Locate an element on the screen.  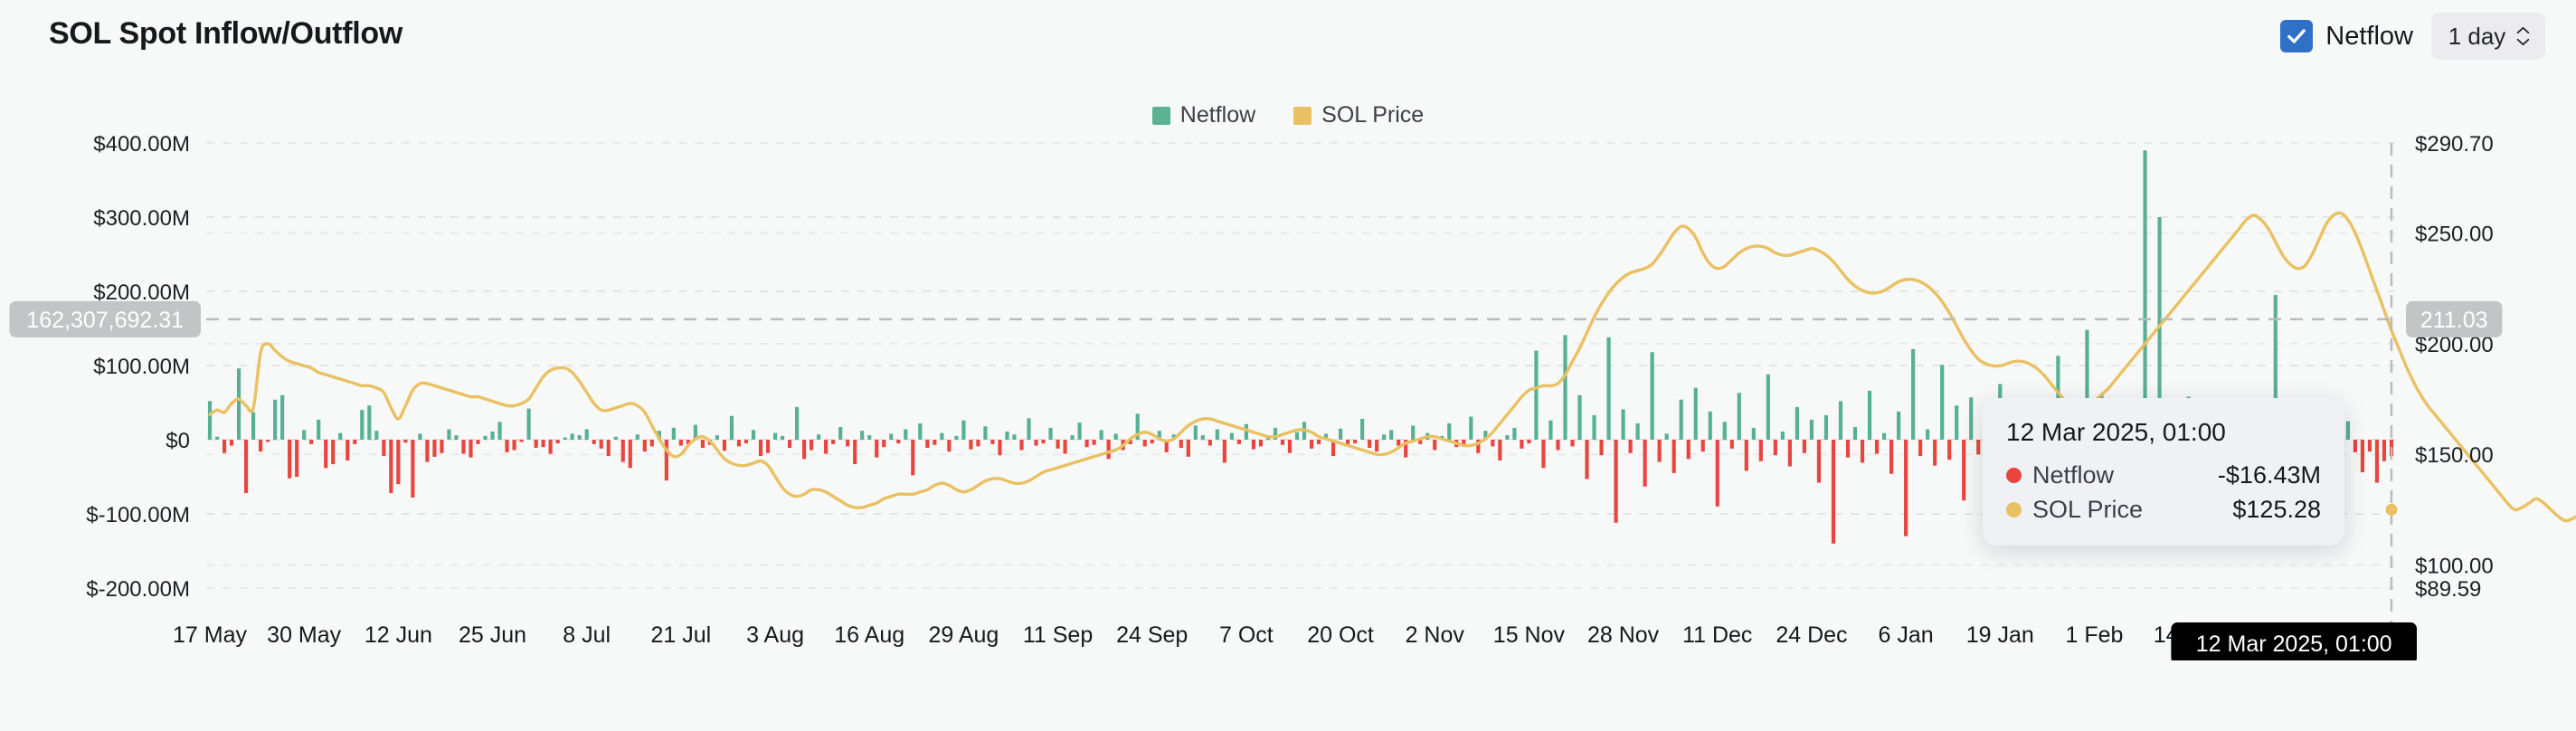
chart-header: SOL Spot Inflow/Outflow Netflow 1 day is located at coordinates (1288, 39).